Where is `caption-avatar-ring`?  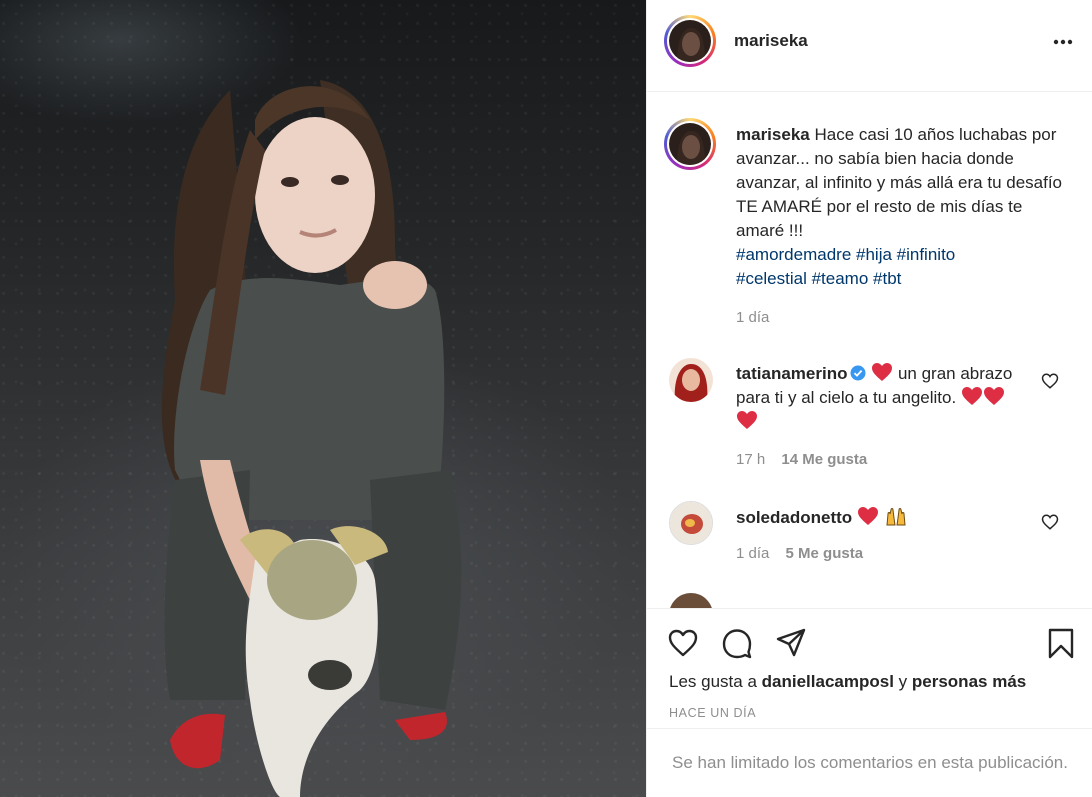
caption-avatar-ring is located at coordinates (690, 144).